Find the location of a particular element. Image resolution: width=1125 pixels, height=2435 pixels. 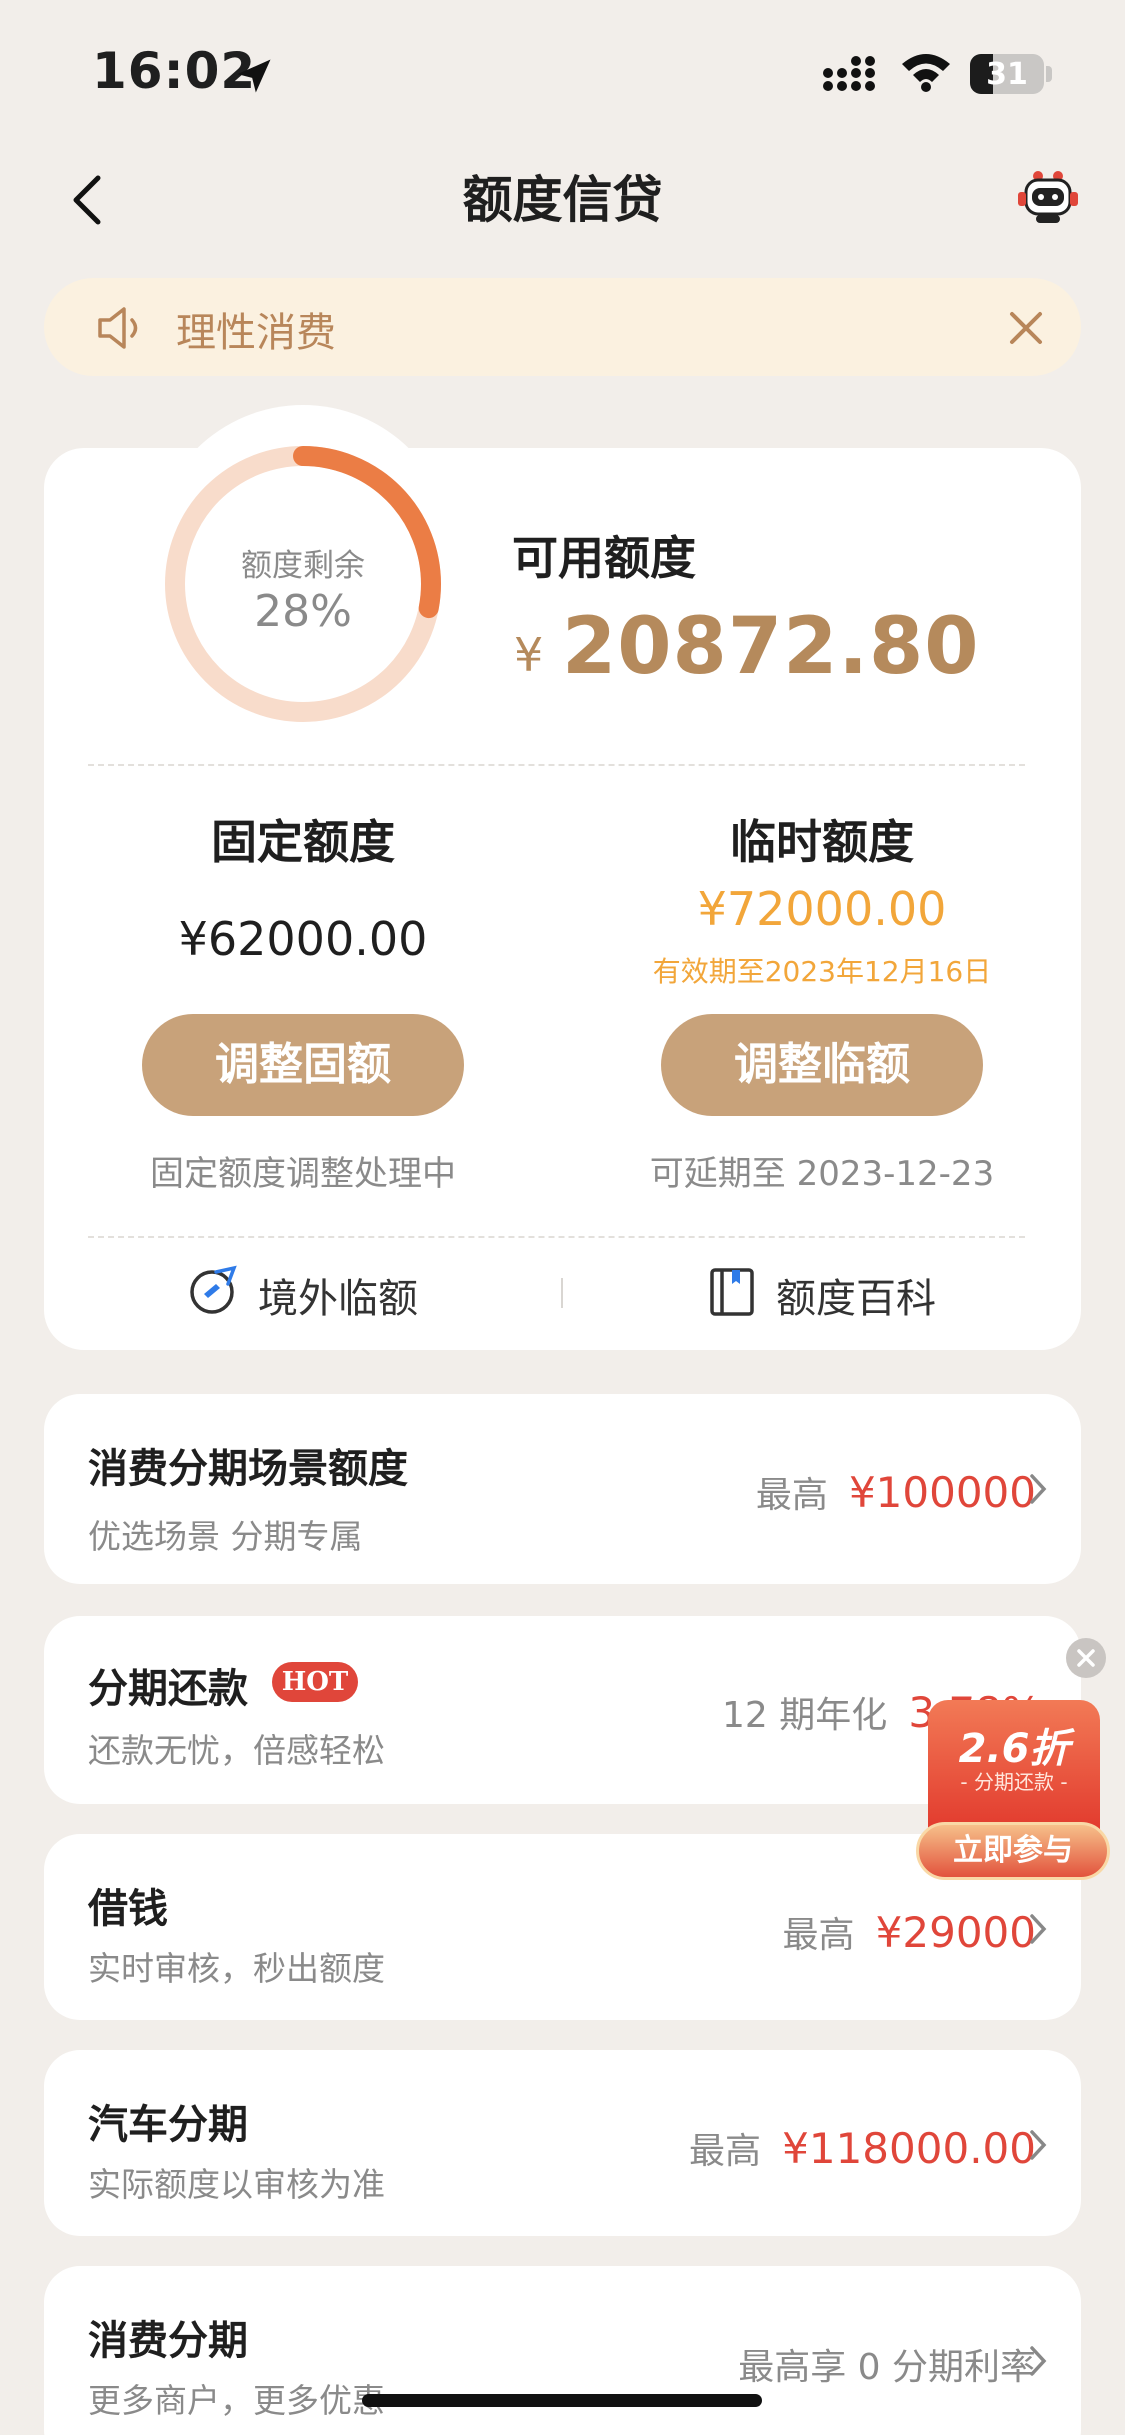

battery-percent: 31 is located at coordinates (1007, 74).